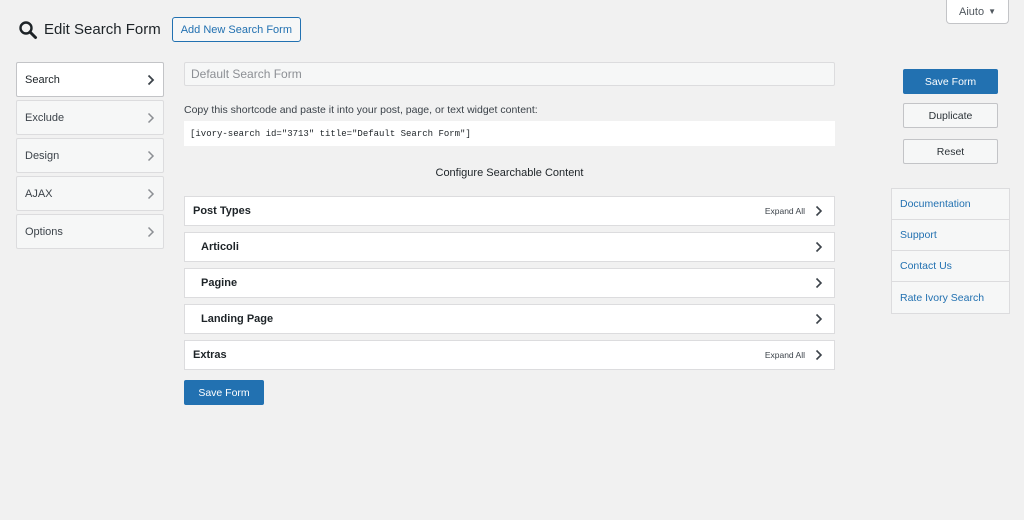 This screenshot has height=520, width=1024. Describe the element at coordinates (236, 29) in the screenshot. I see `add-new-search-form-button: Add New Search Form` at that location.